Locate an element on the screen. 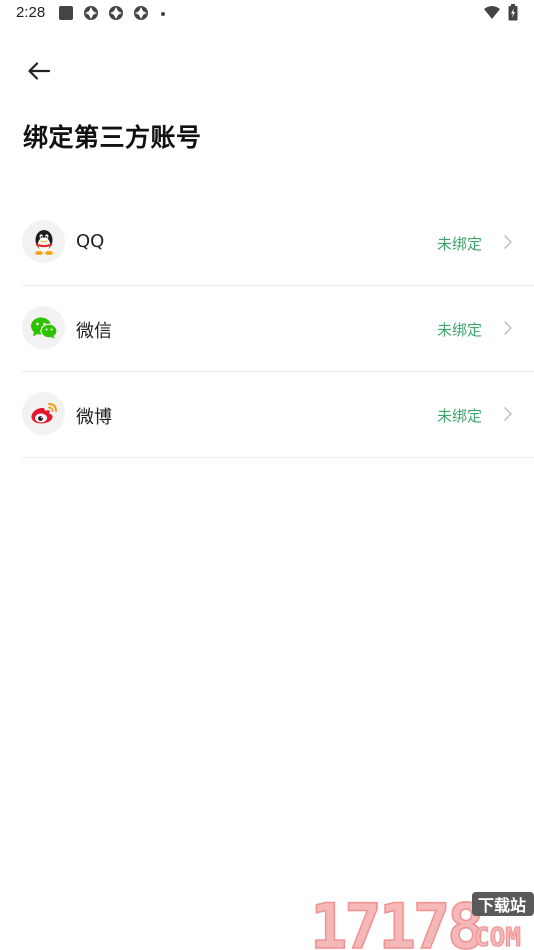 This screenshot has height=950, width=534. page-title: 绑定第三方账号 is located at coordinates (112, 137).